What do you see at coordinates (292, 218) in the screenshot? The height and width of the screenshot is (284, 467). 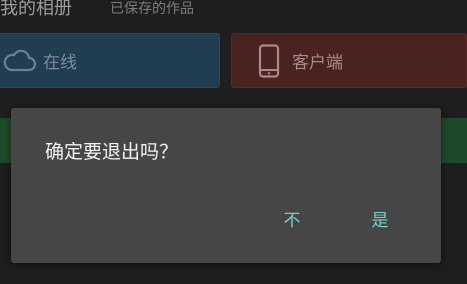 I see `no-button: 不` at bounding box center [292, 218].